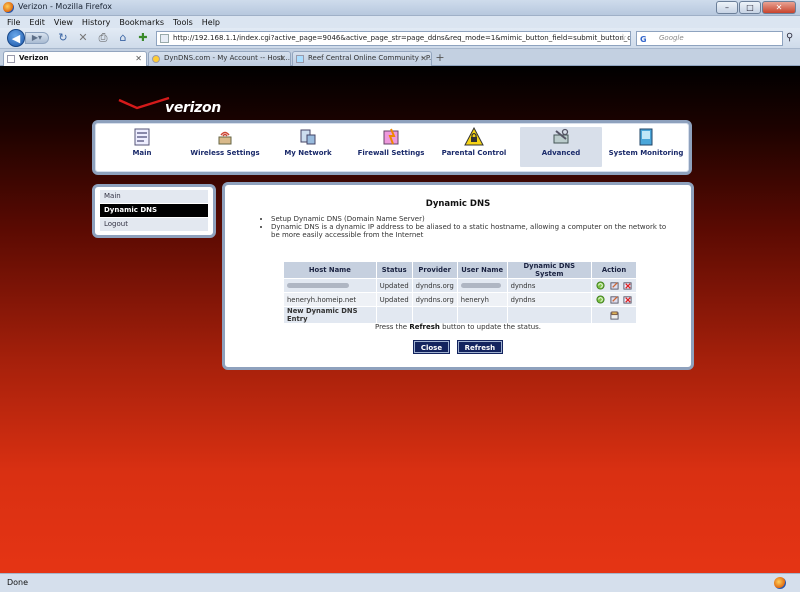  What do you see at coordinates (643, 39) in the screenshot?
I see `google-icon: G` at bounding box center [643, 39].